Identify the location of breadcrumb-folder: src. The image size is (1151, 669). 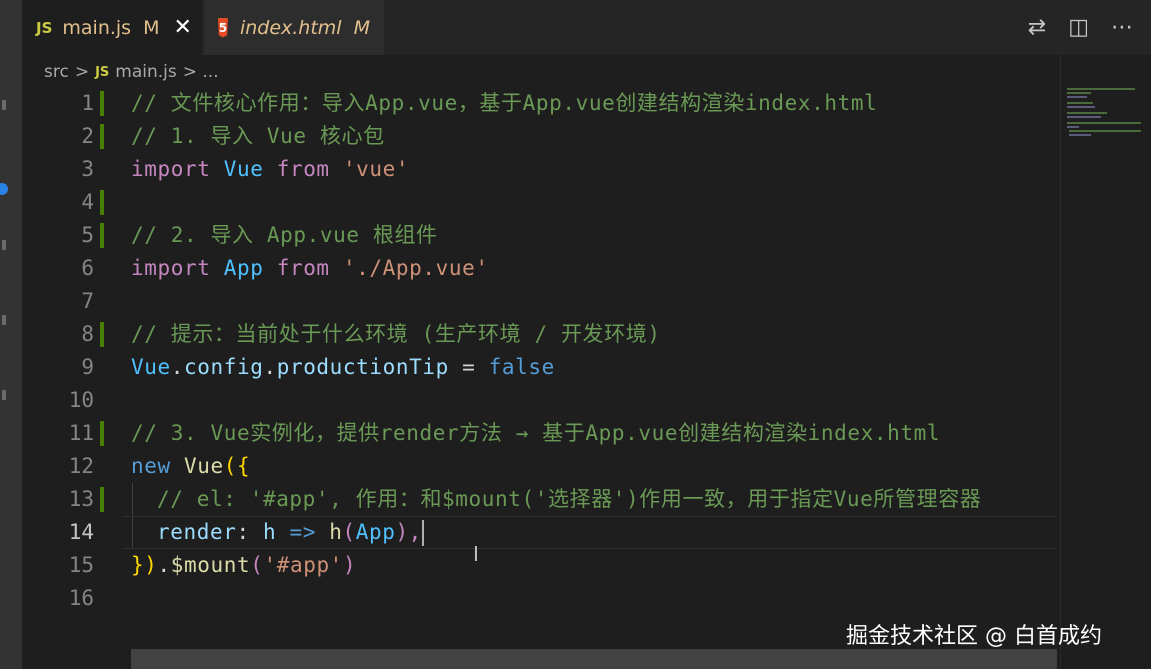
(56, 72).